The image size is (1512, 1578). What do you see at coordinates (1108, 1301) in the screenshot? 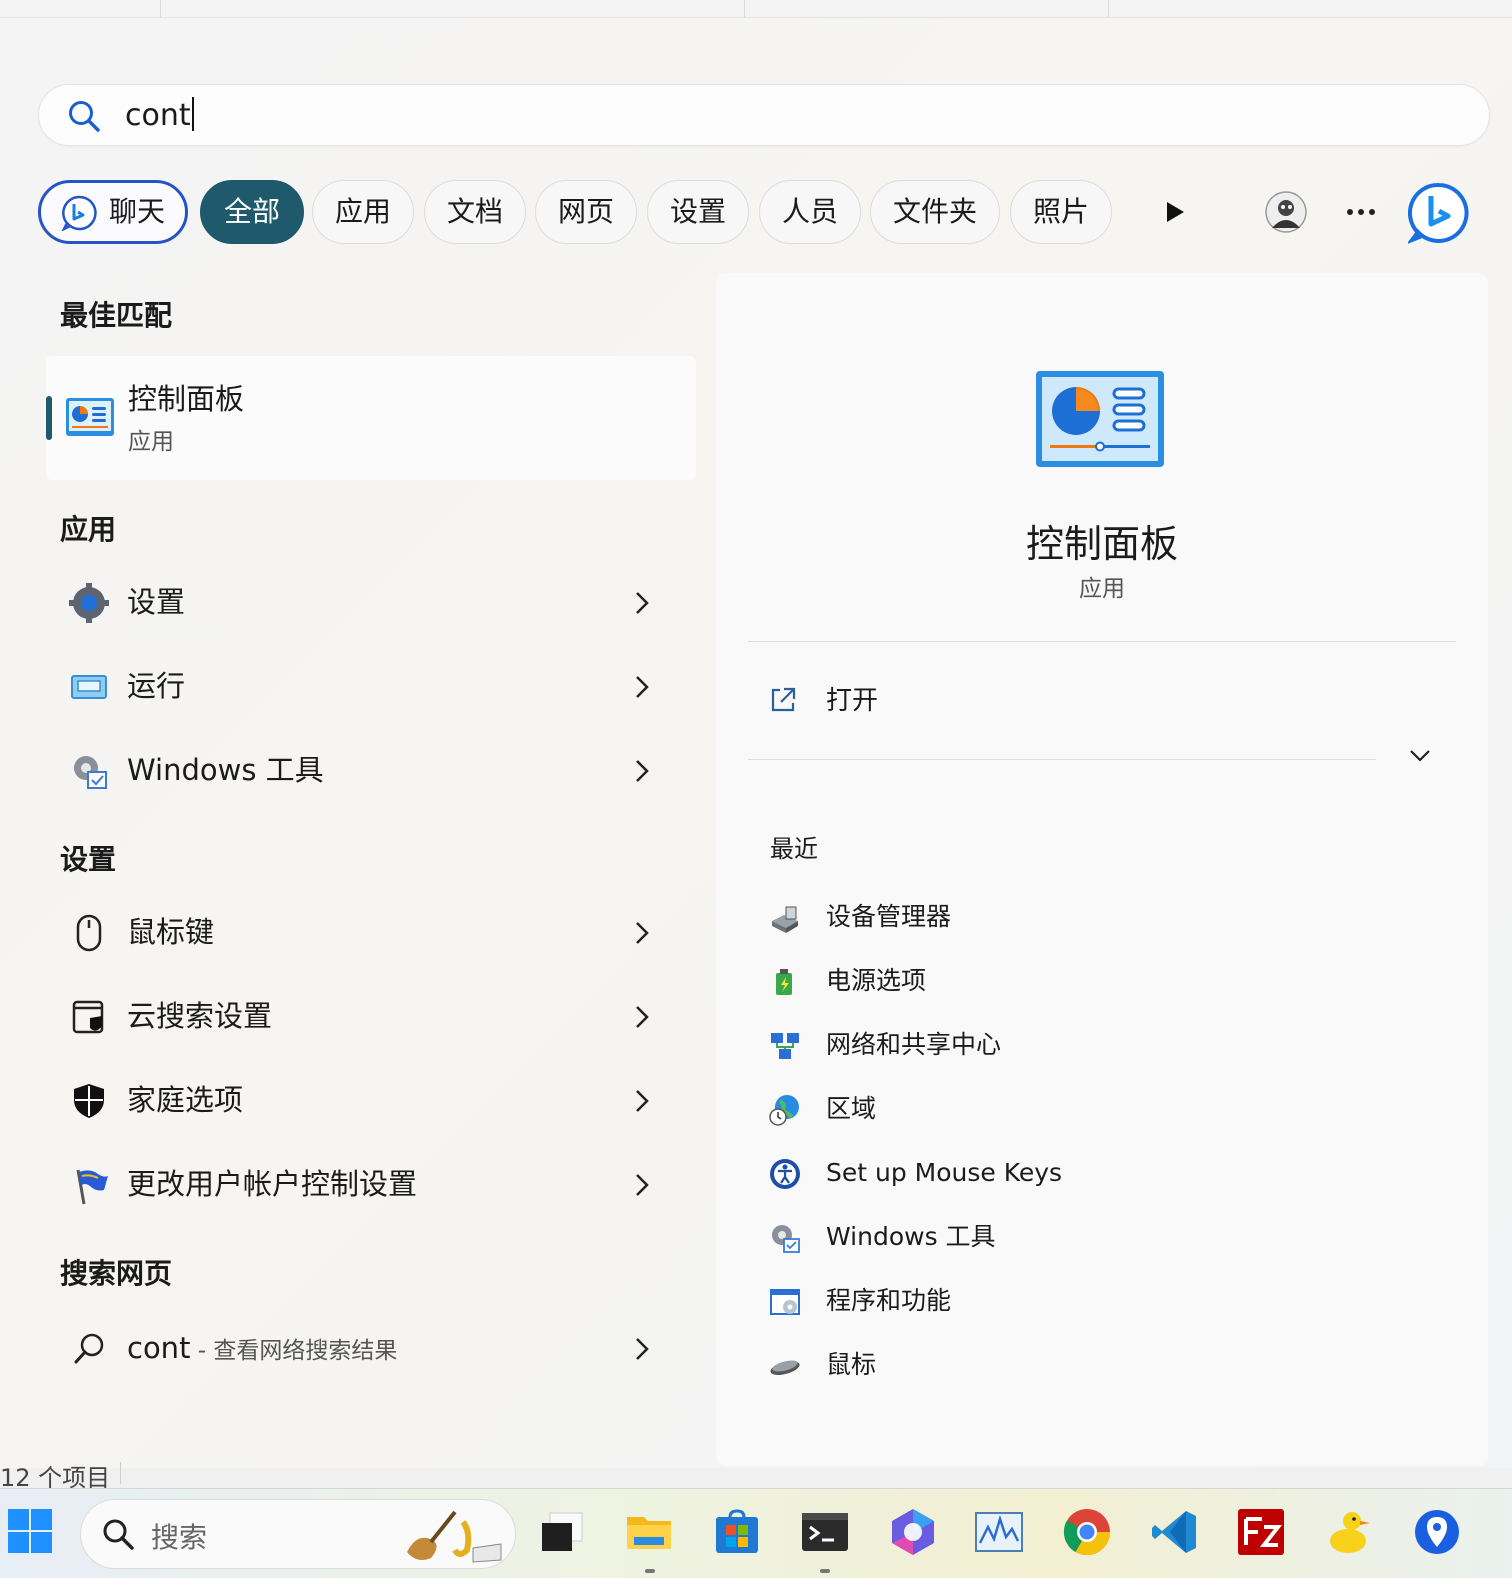
I see `recent-item: 程序和功能` at bounding box center [1108, 1301].